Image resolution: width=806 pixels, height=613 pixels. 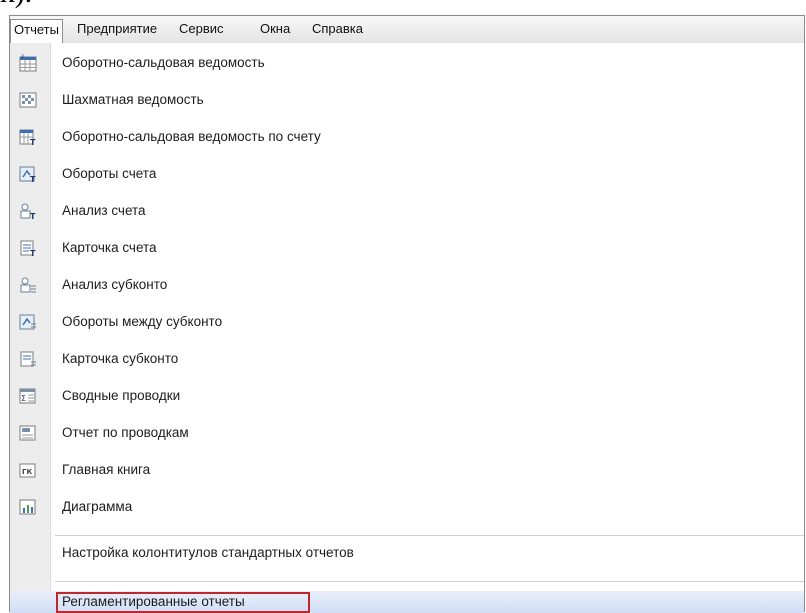 I want to click on svg-text: ГК, so click(x=27, y=472).